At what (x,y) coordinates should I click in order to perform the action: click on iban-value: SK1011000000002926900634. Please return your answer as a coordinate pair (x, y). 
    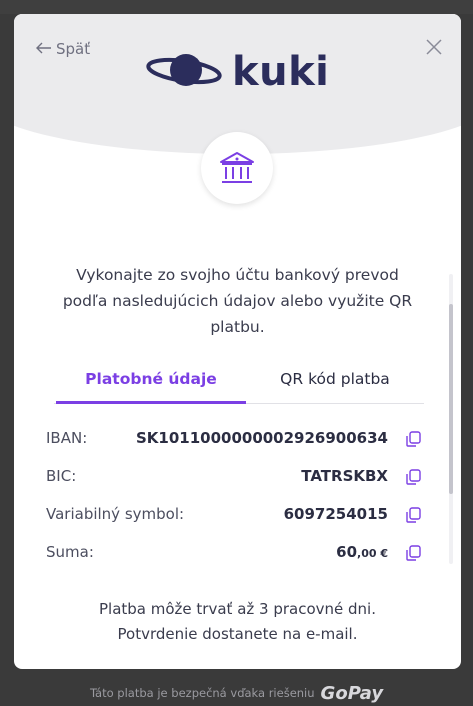
    Looking at the image, I should click on (261, 438).